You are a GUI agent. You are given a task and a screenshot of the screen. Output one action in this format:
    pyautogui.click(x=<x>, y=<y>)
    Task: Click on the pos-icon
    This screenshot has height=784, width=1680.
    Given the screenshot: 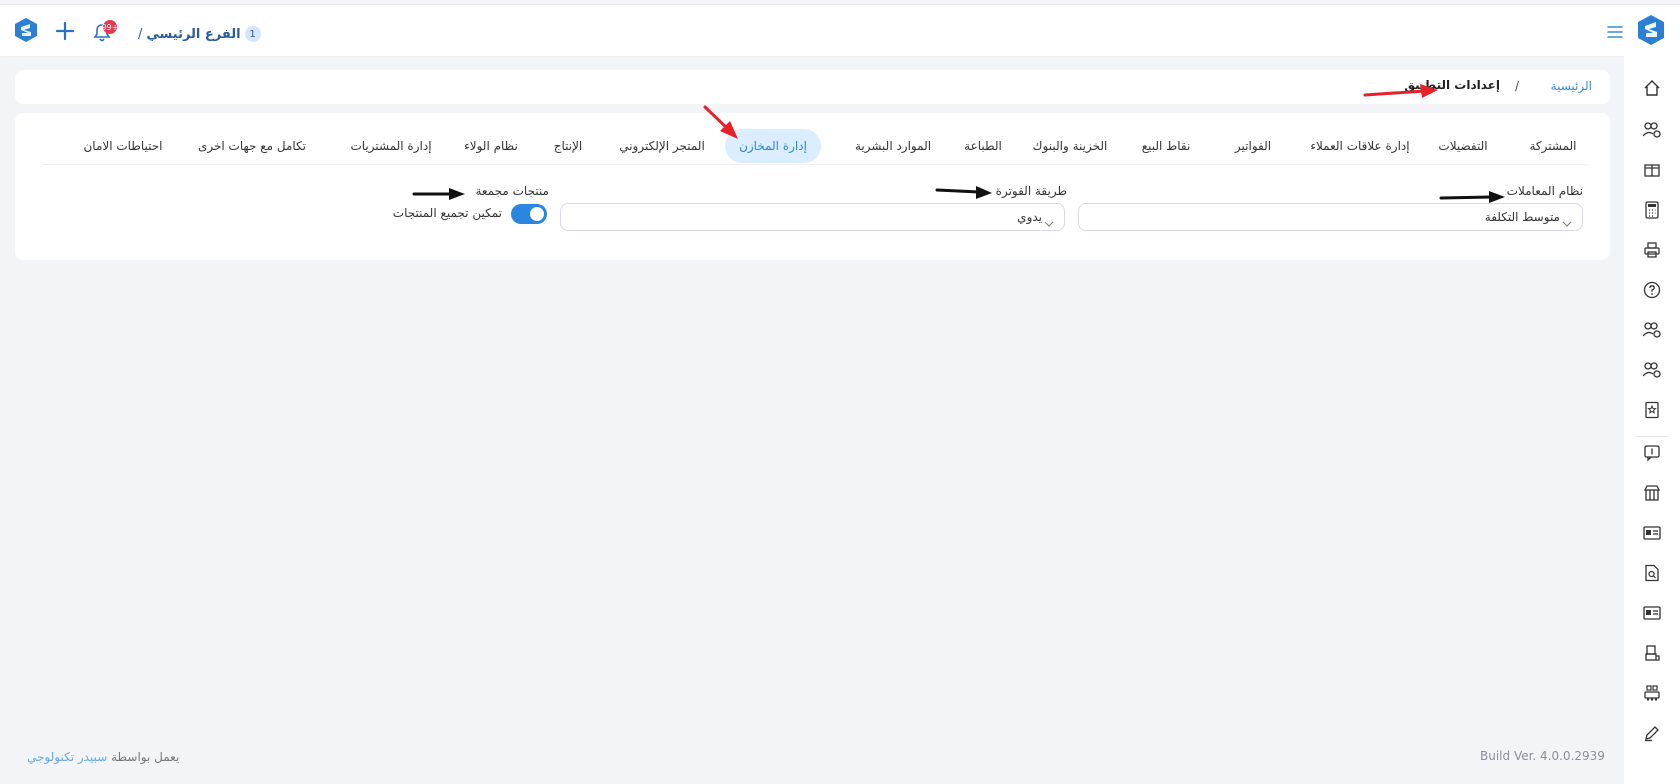 What is the action you would take?
    pyautogui.click(x=1652, y=653)
    